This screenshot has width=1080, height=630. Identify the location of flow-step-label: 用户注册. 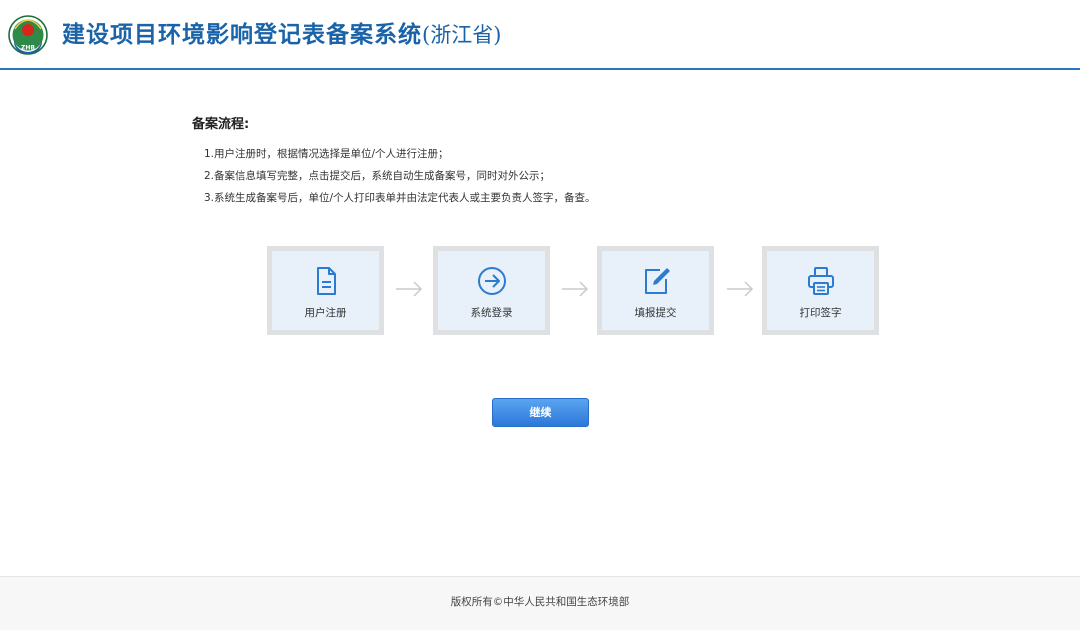
(325, 313).